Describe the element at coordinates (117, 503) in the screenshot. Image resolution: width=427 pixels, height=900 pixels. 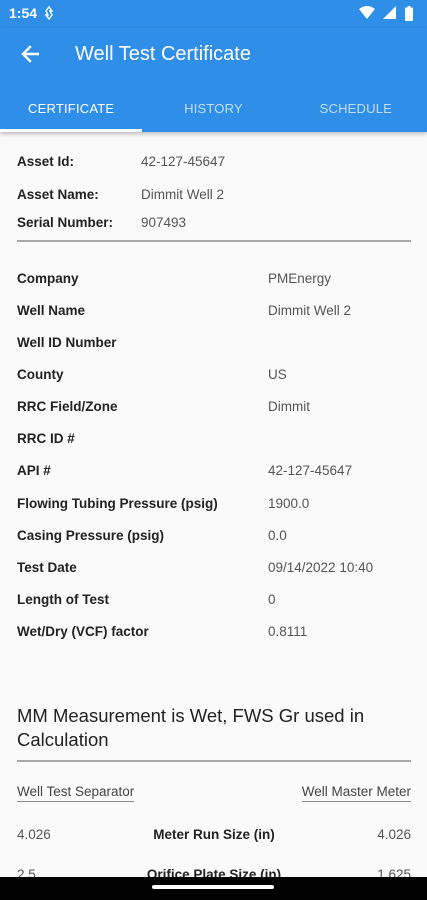
I see `detail-label: Flowing Tubing Pressure (psig)` at that location.